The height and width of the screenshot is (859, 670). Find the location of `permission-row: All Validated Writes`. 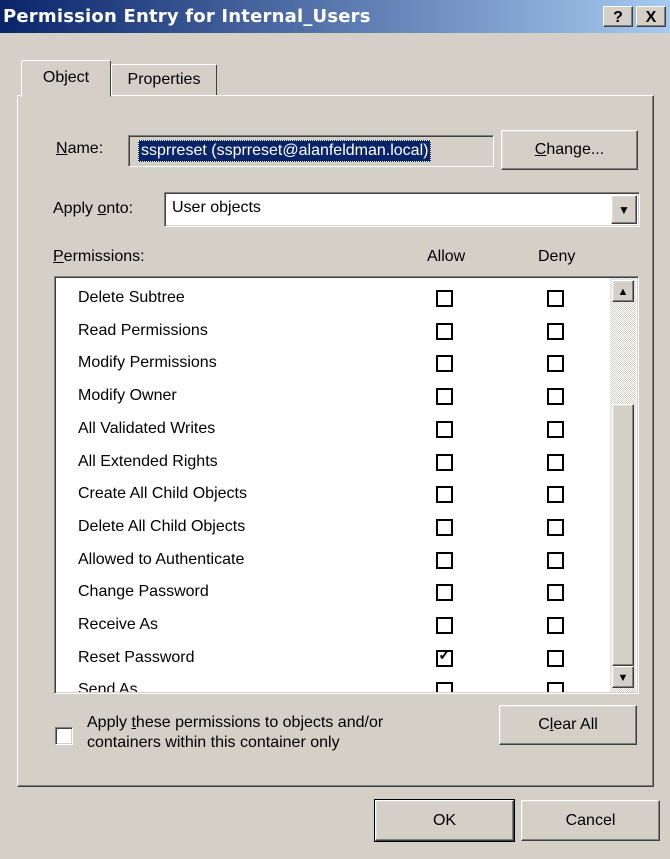

permission-row: All Validated Writes is located at coordinates (331, 429).